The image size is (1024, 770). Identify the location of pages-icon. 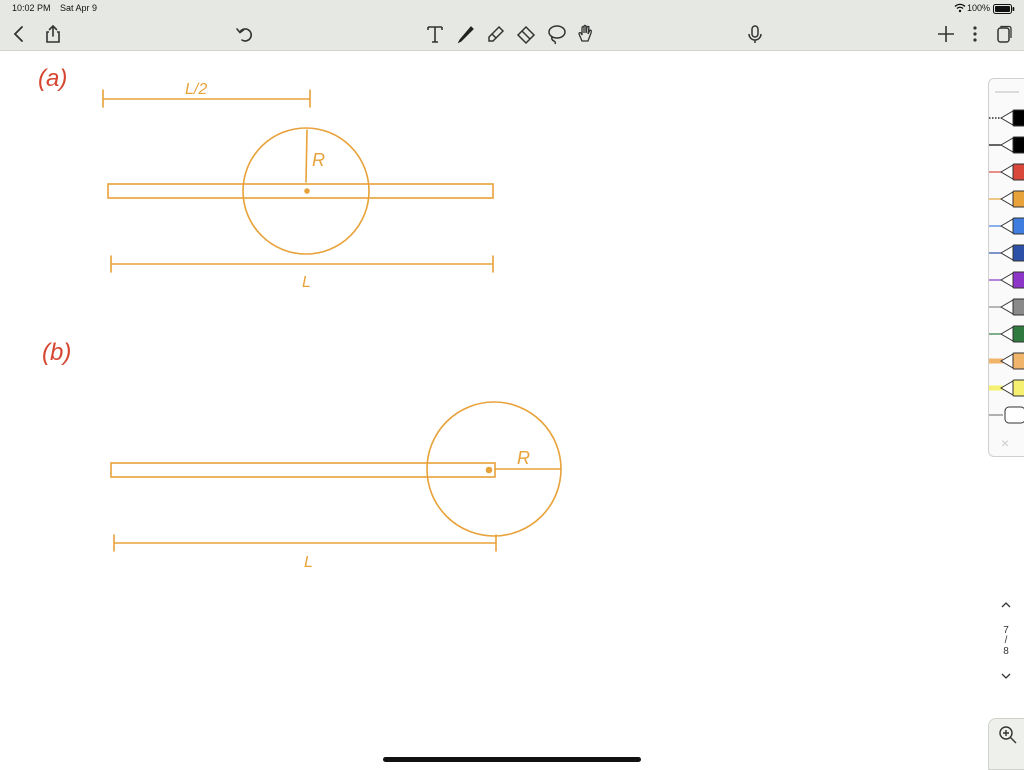
(1004, 34).